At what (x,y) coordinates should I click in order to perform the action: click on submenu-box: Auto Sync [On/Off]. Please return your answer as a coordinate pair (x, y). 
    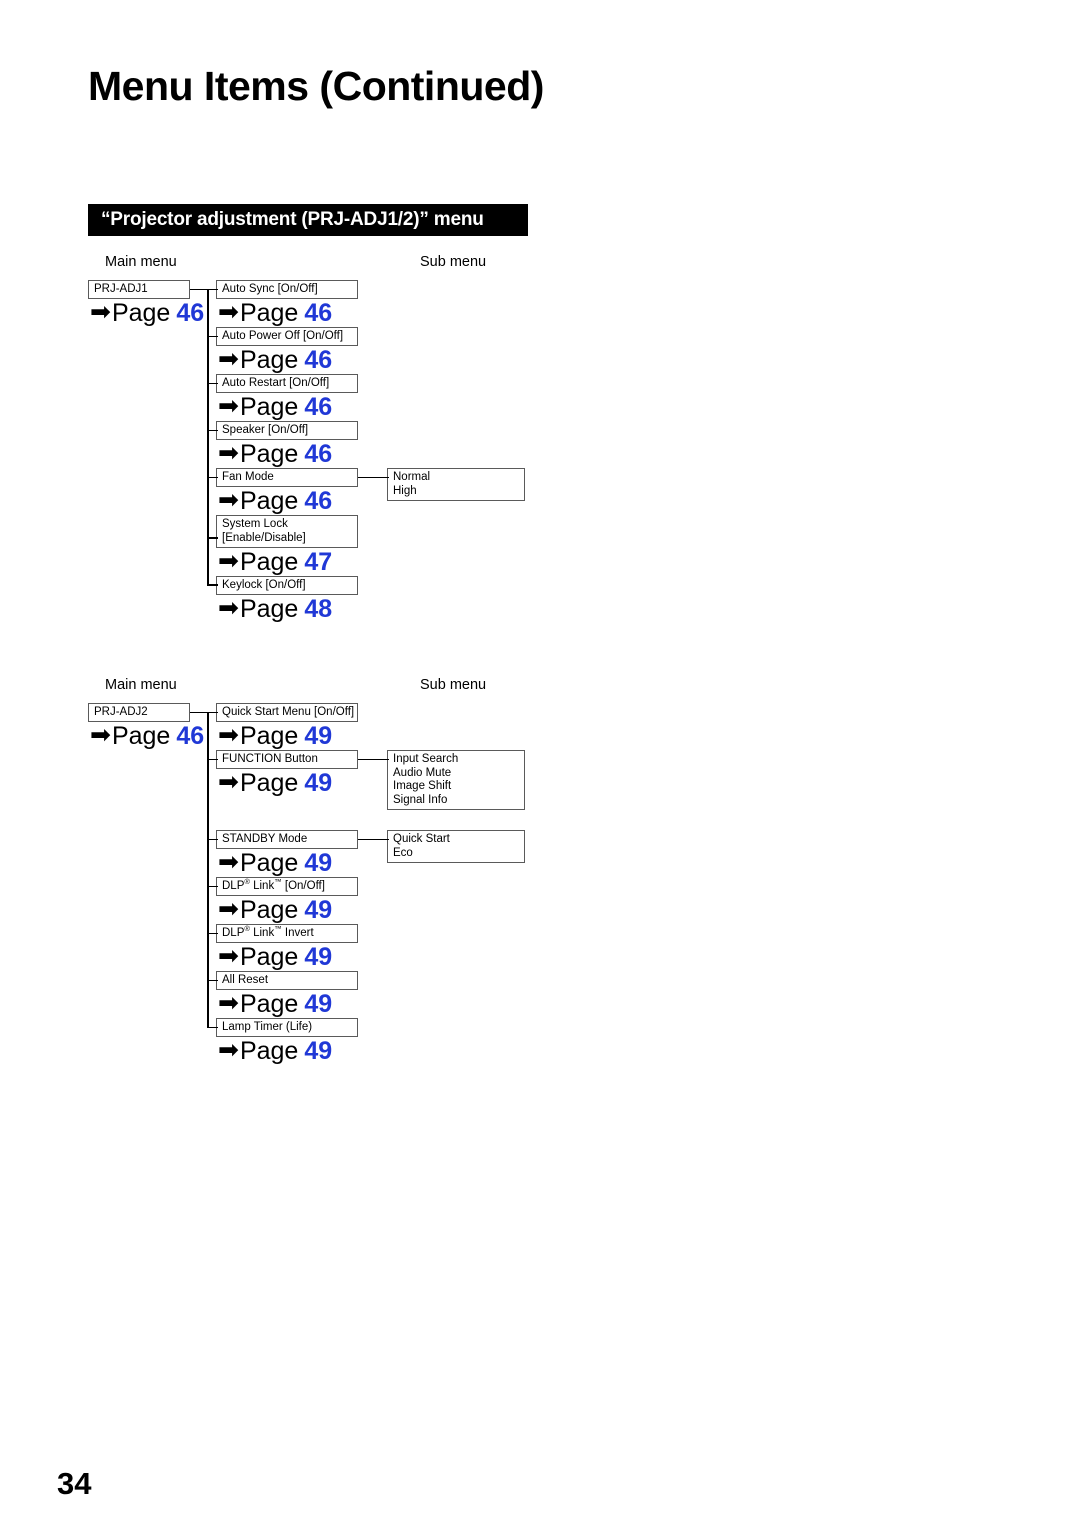
    Looking at the image, I should click on (287, 289).